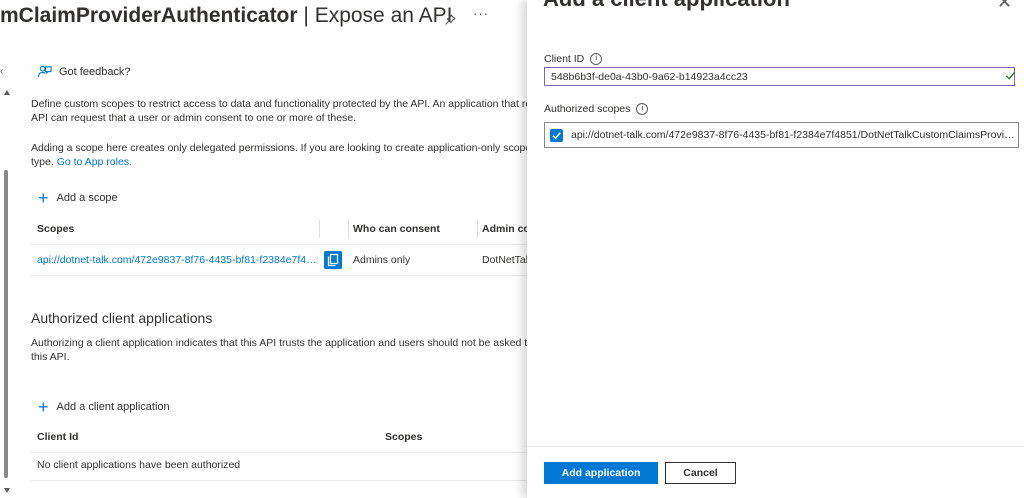 This screenshot has height=498, width=1024. What do you see at coordinates (1010, 75) in the screenshot?
I see `checkmark-valid-icon` at bounding box center [1010, 75].